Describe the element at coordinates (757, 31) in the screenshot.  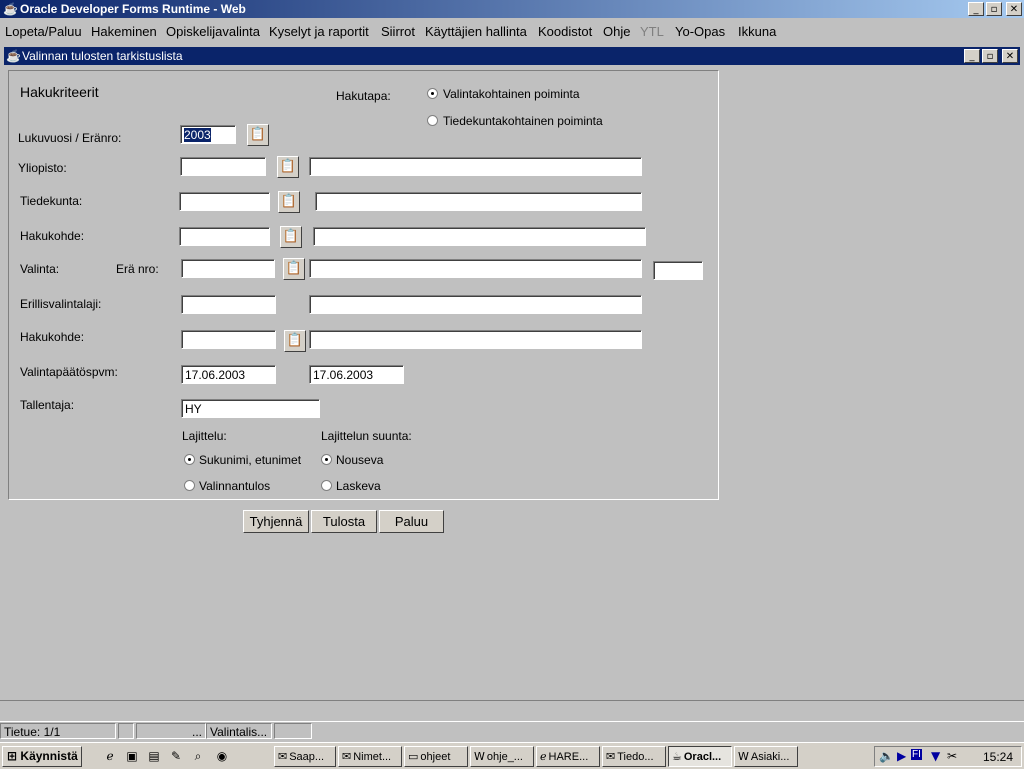
I see `menu-ikkuna: Ikkuna` at that location.